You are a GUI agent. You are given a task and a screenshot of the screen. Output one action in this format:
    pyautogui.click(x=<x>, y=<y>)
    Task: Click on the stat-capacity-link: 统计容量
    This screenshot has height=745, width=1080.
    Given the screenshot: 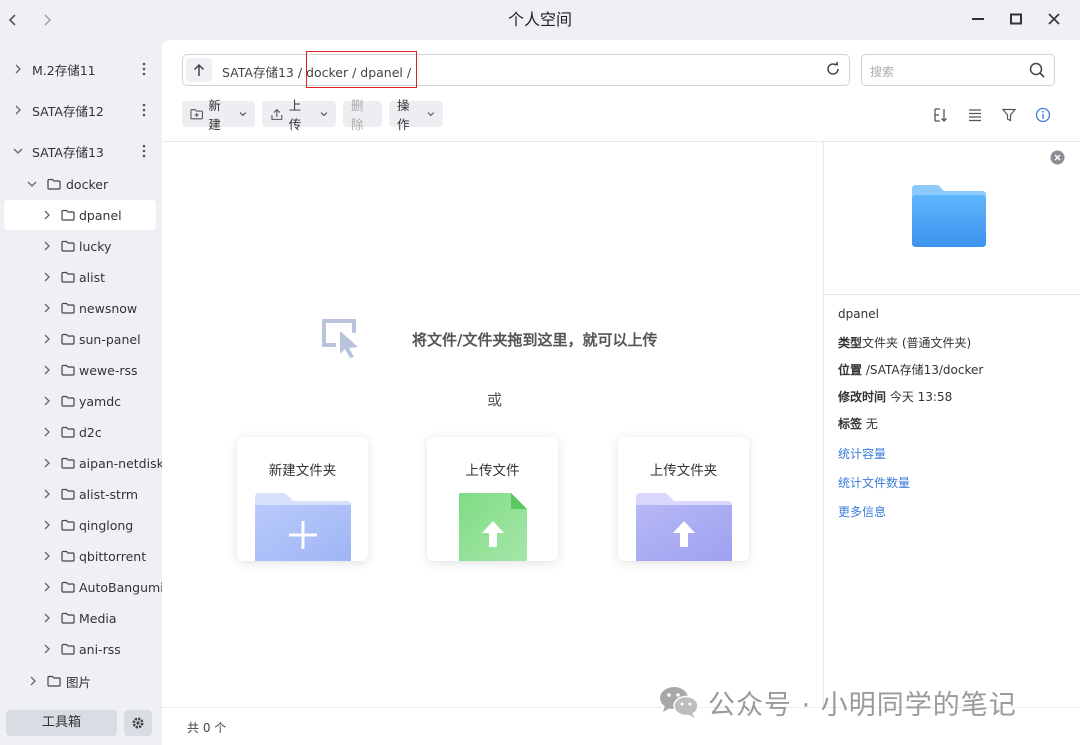 What is the action you would take?
    pyautogui.click(x=862, y=453)
    